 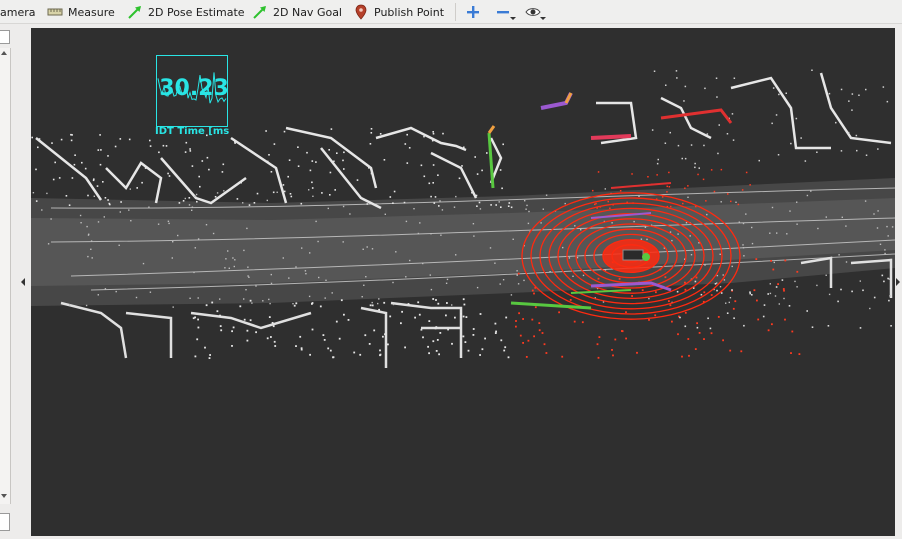 I want to click on panel-scrollbar, so click(x=5, y=276).